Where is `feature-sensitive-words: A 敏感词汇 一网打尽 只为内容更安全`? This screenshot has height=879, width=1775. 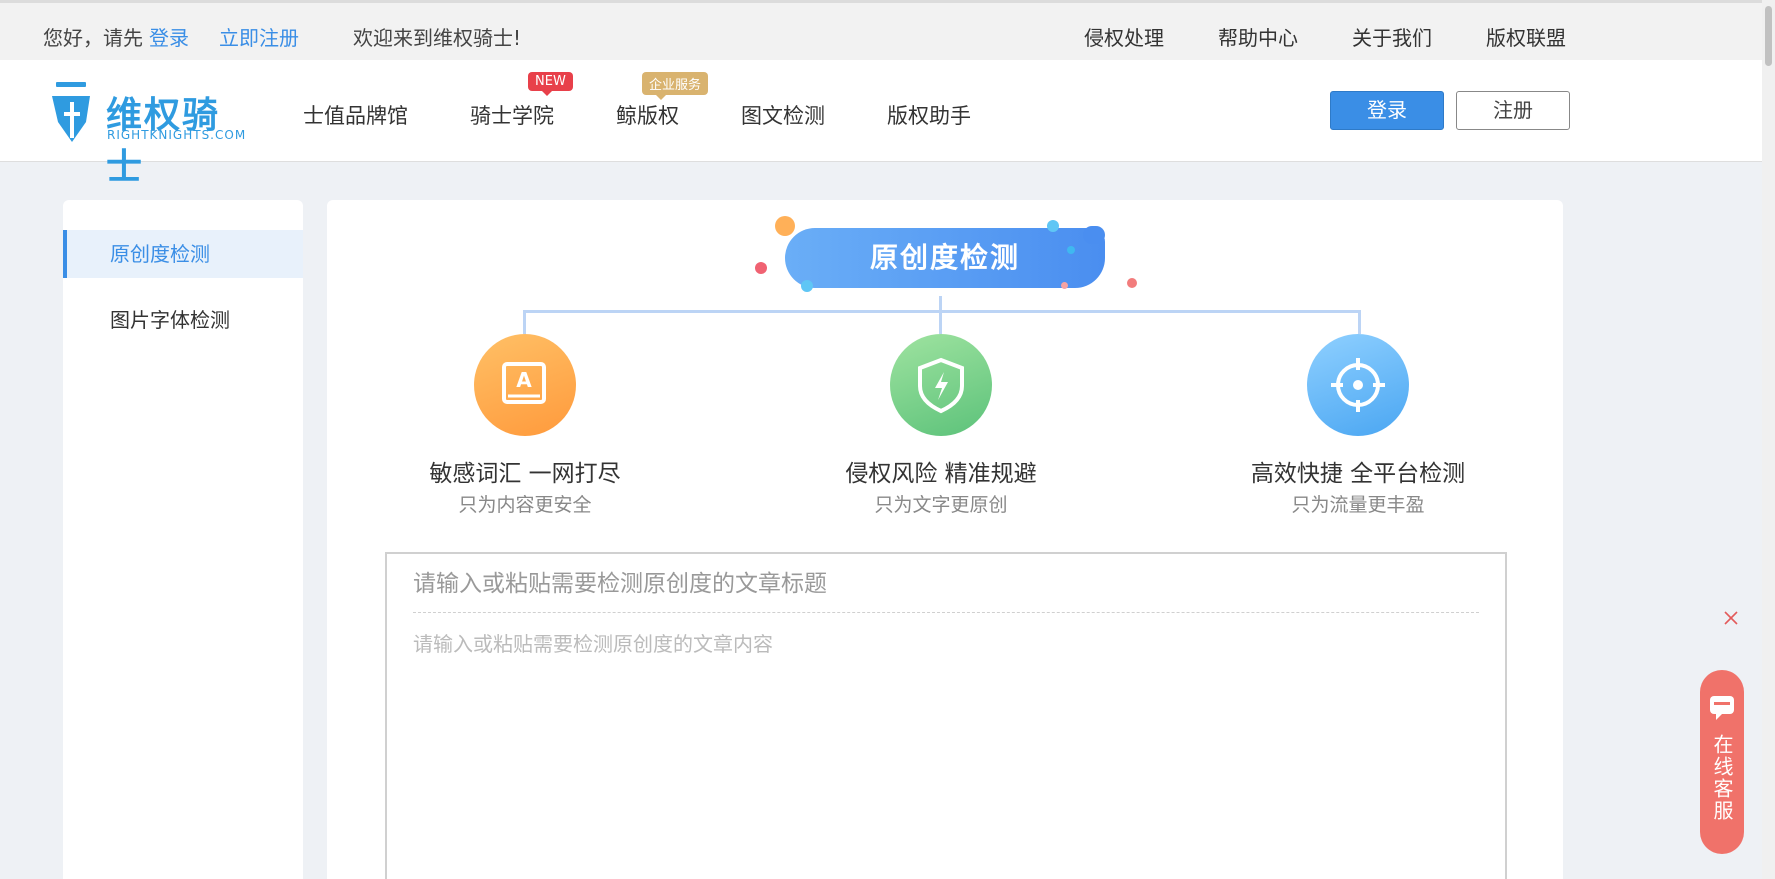 feature-sensitive-words: A 敏感词汇 一网打尽 只为内容更安全 is located at coordinates (525, 425).